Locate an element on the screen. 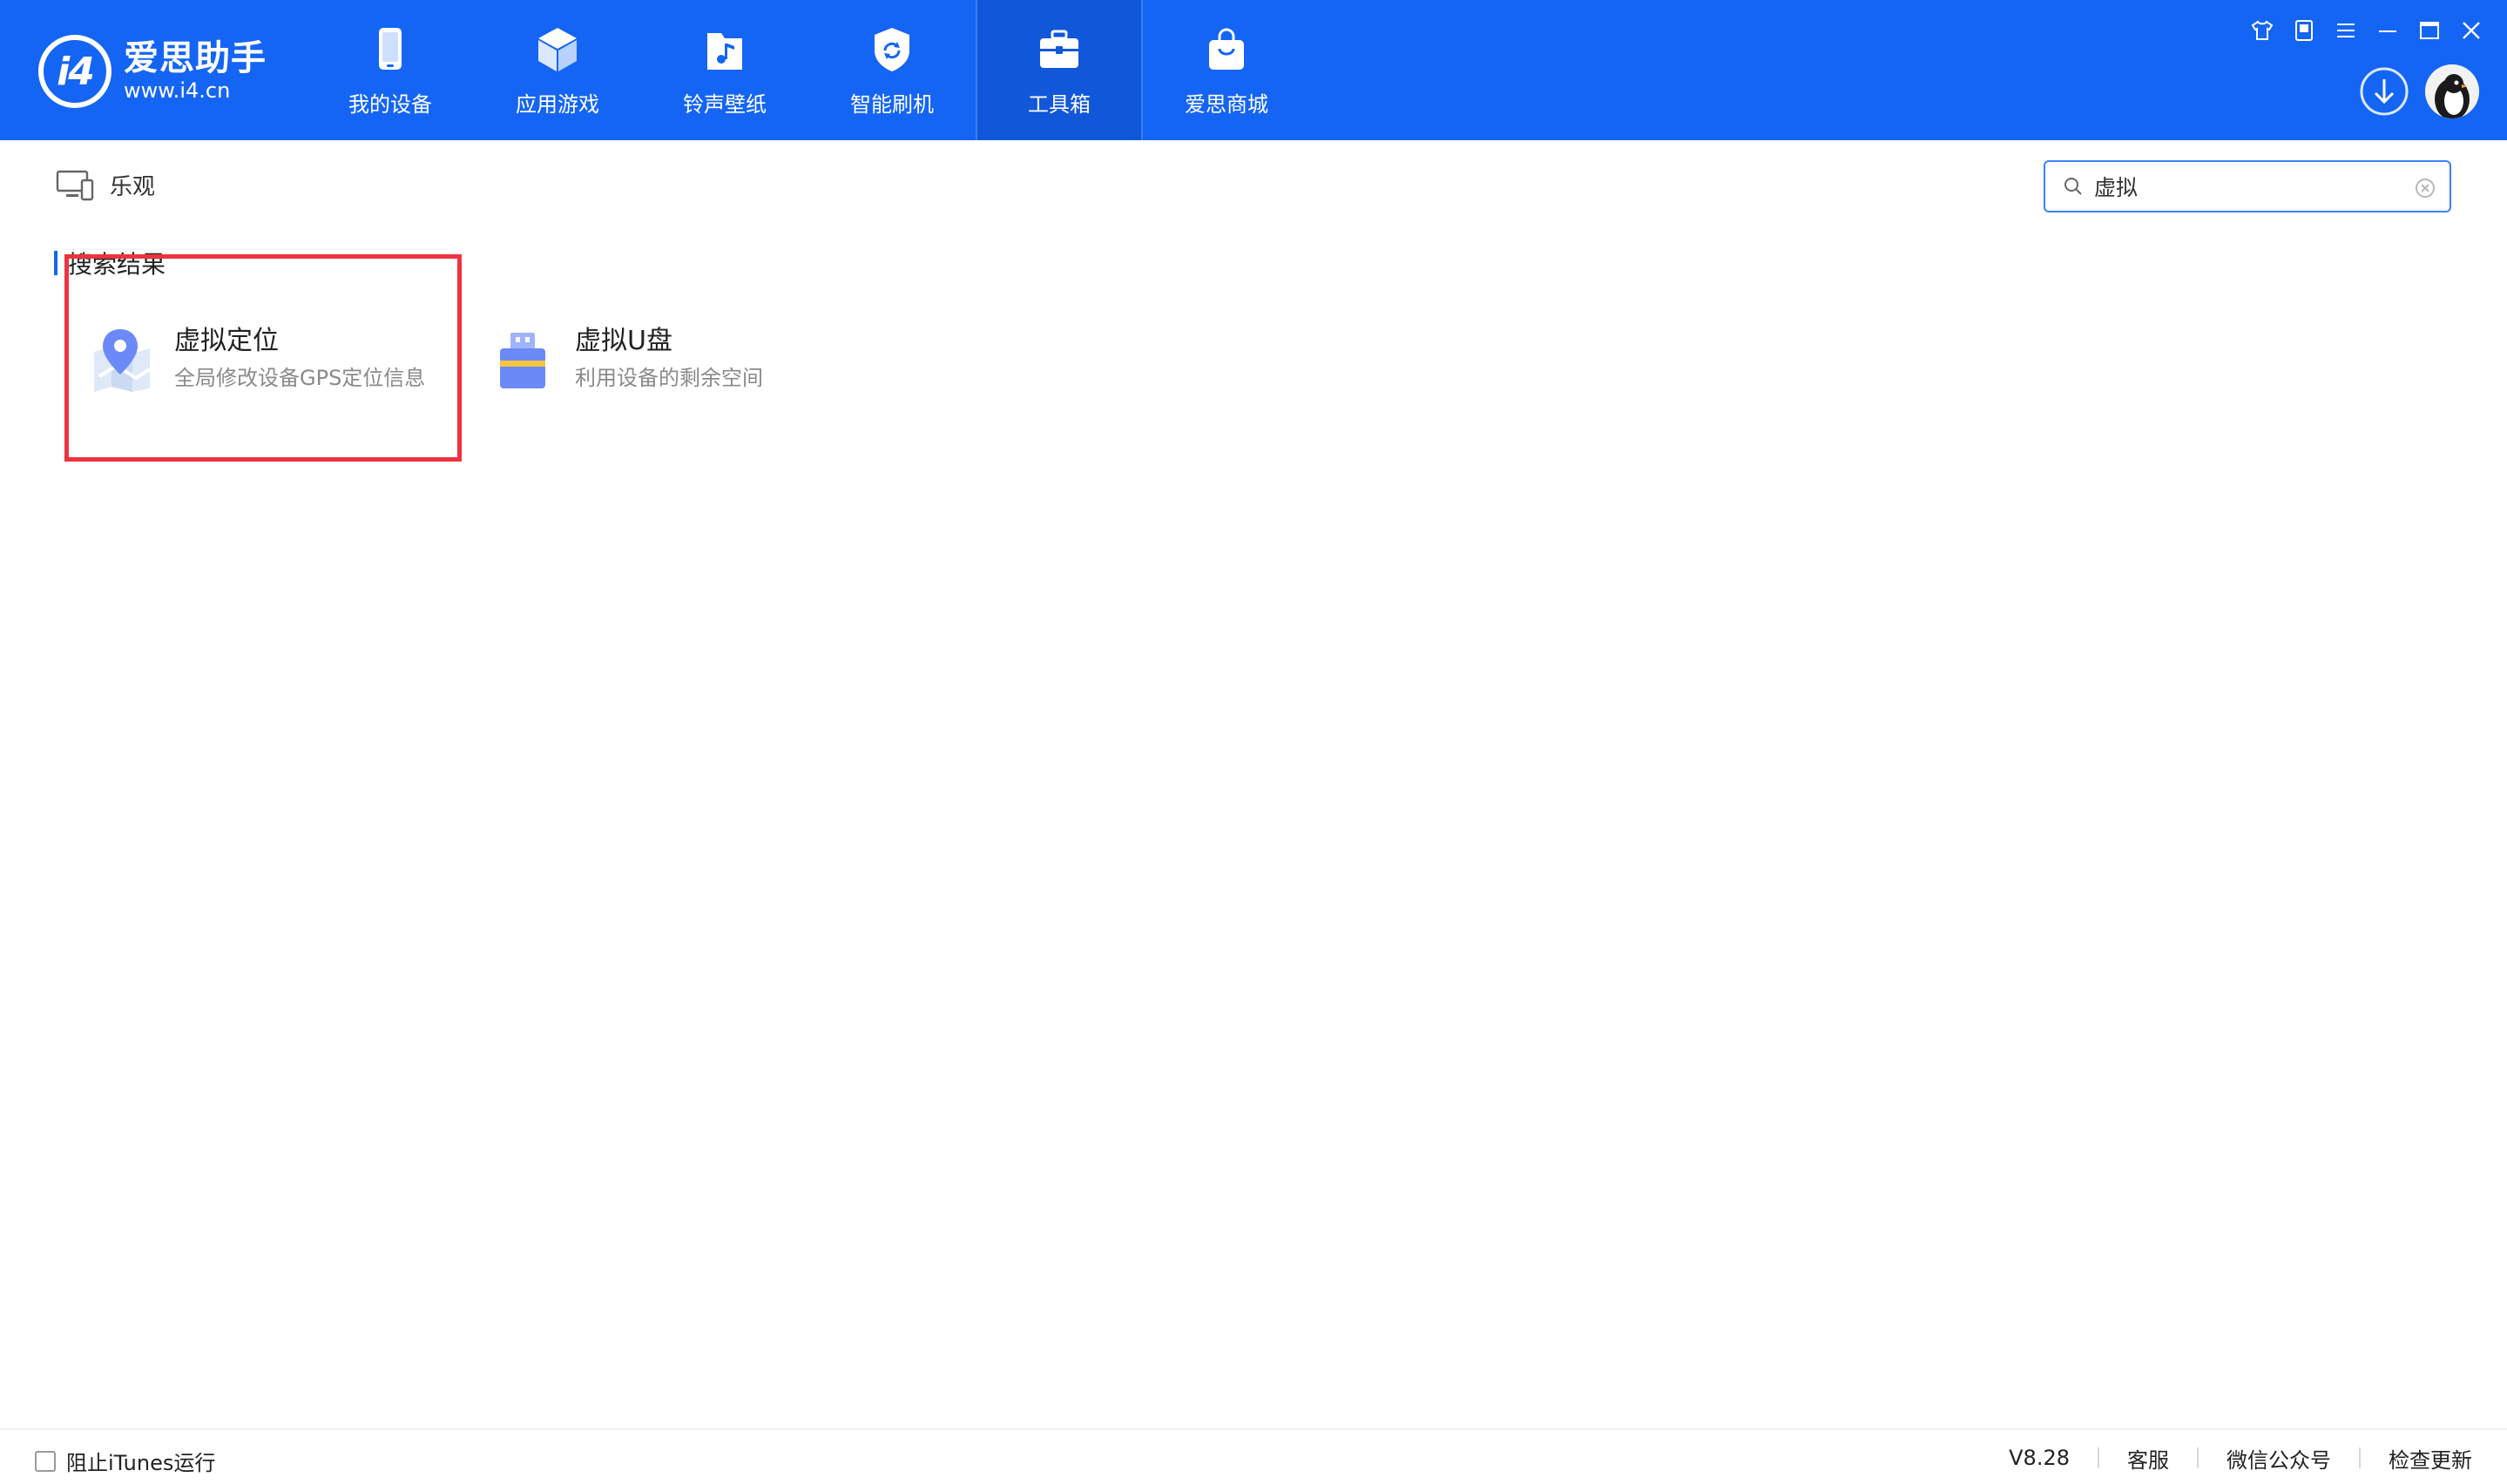  nav-label: 应用游戏 is located at coordinates (558, 104).